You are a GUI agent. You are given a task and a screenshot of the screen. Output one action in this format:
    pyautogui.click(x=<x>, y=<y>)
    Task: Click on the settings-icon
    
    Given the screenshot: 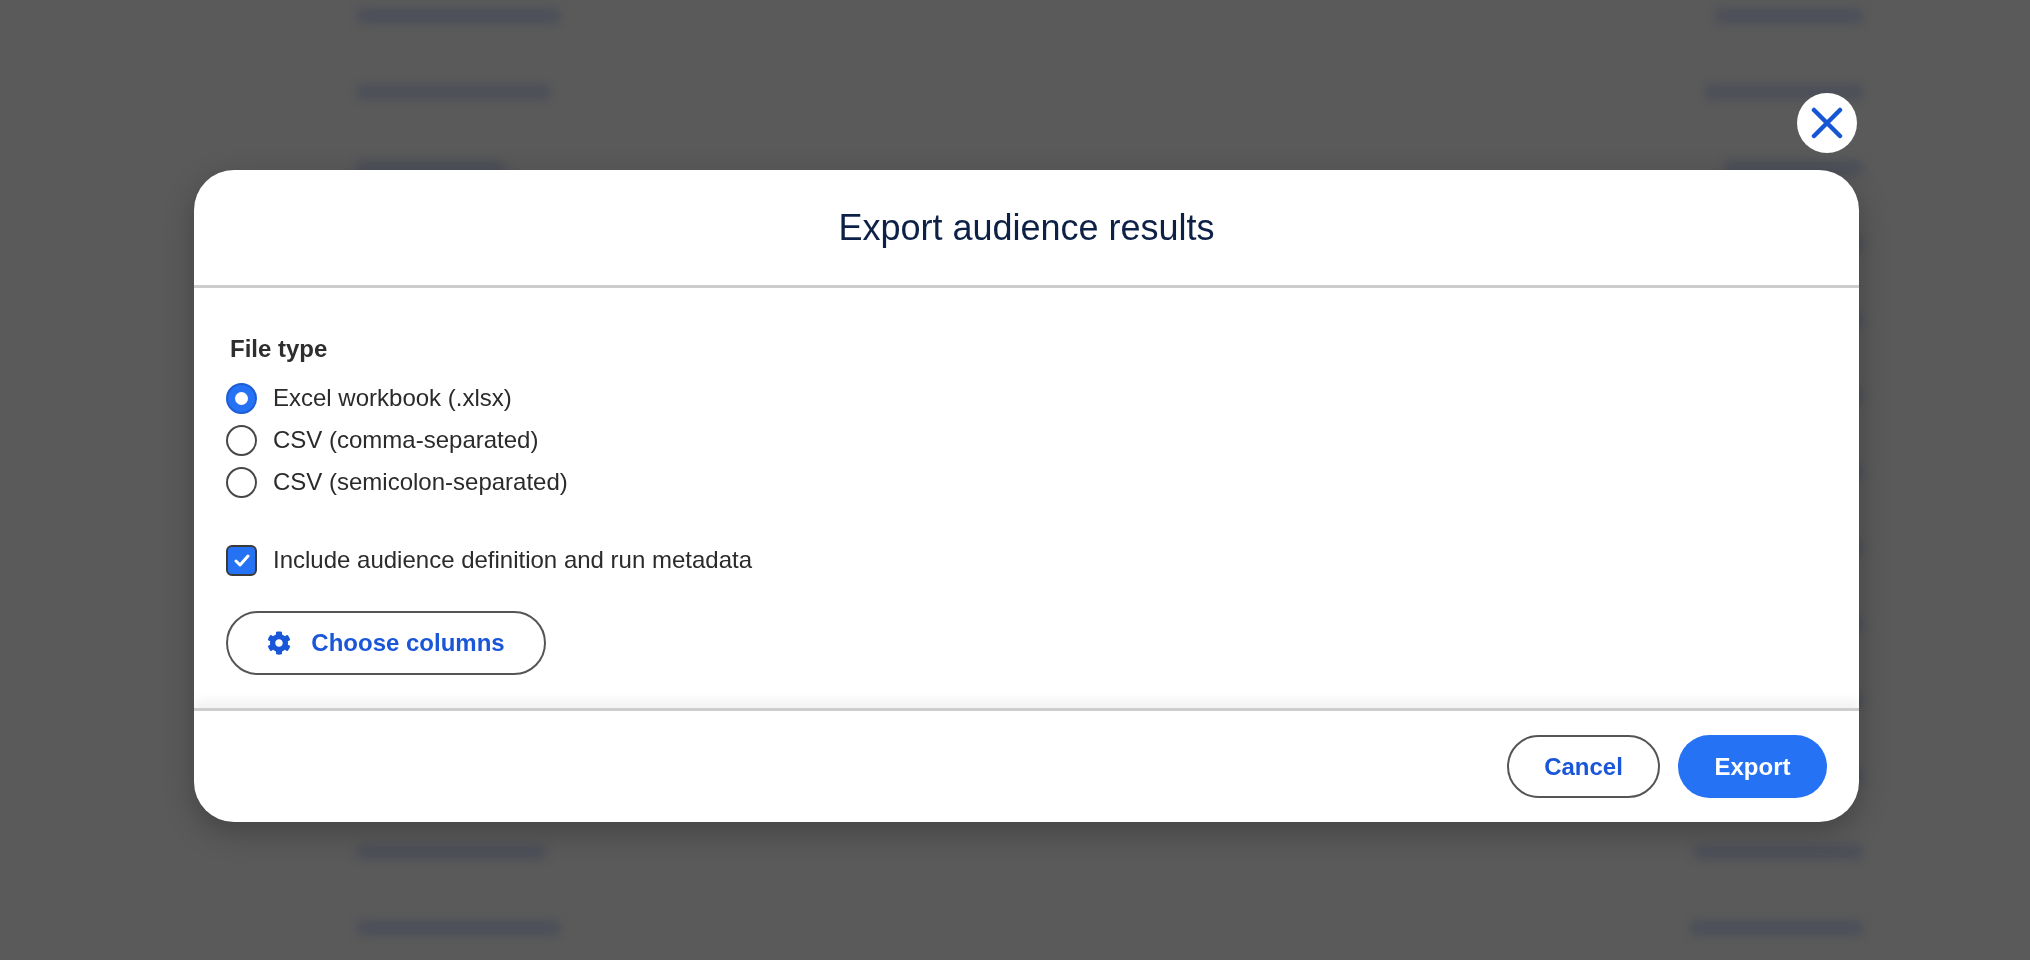 What is the action you would take?
    pyautogui.click(x=279, y=643)
    